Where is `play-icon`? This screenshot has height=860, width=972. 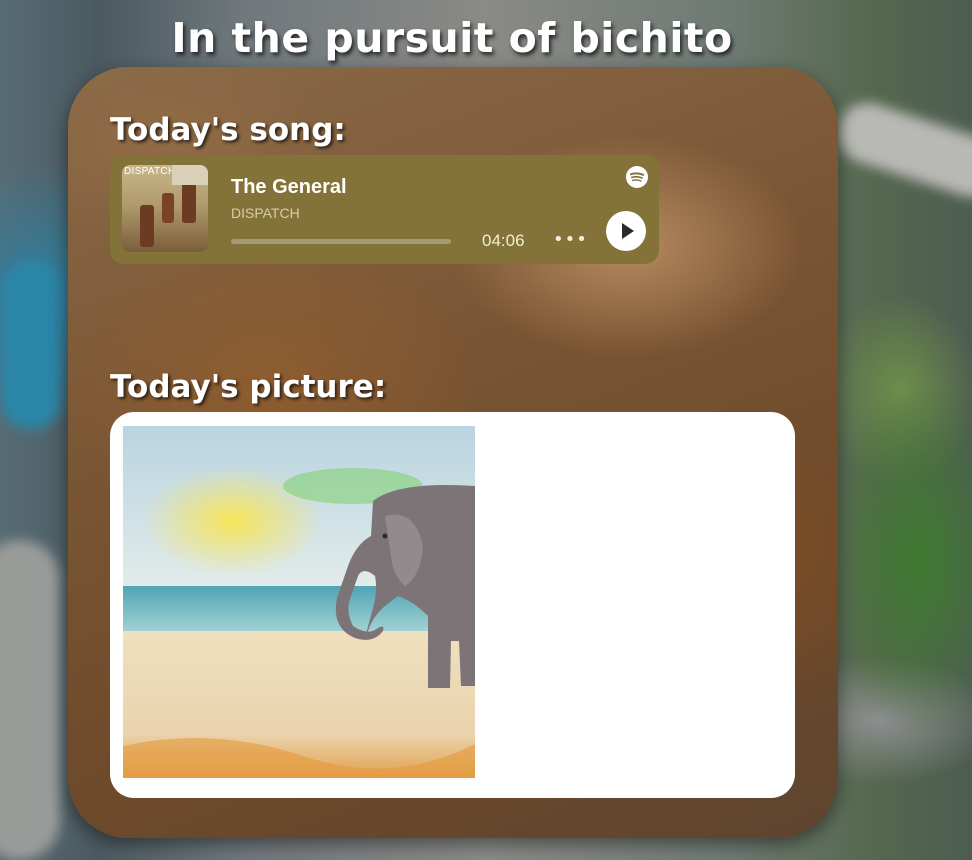 play-icon is located at coordinates (628, 231).